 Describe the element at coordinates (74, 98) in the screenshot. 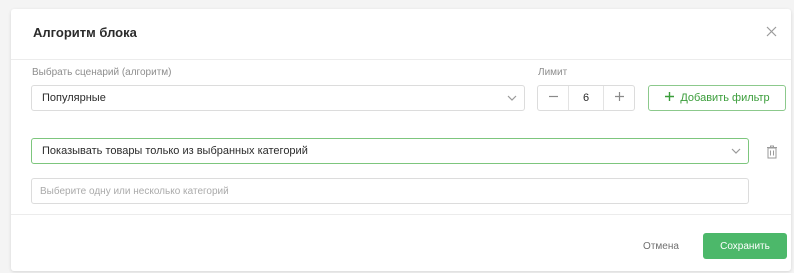

I see `scenario-value: Популярные` at that location.